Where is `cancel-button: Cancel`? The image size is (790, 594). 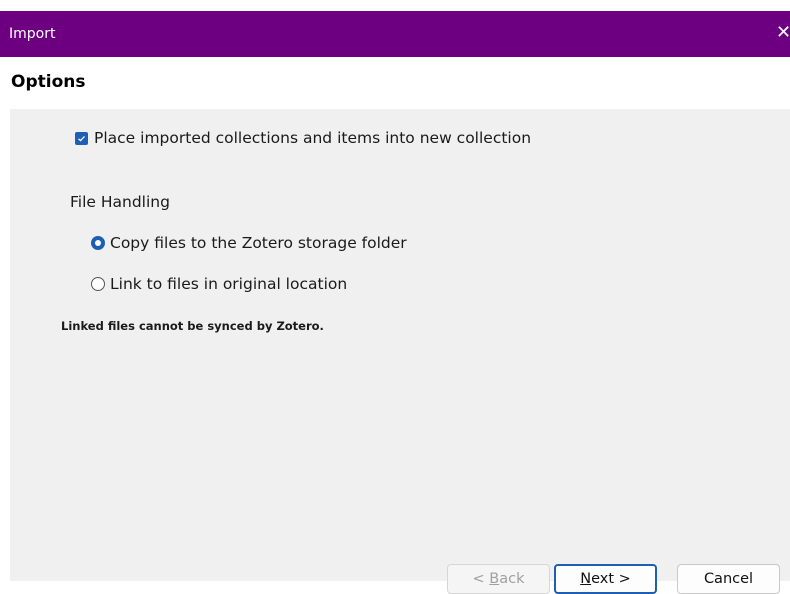 cancel-button: Cancel is located at coordinates (728, 579).